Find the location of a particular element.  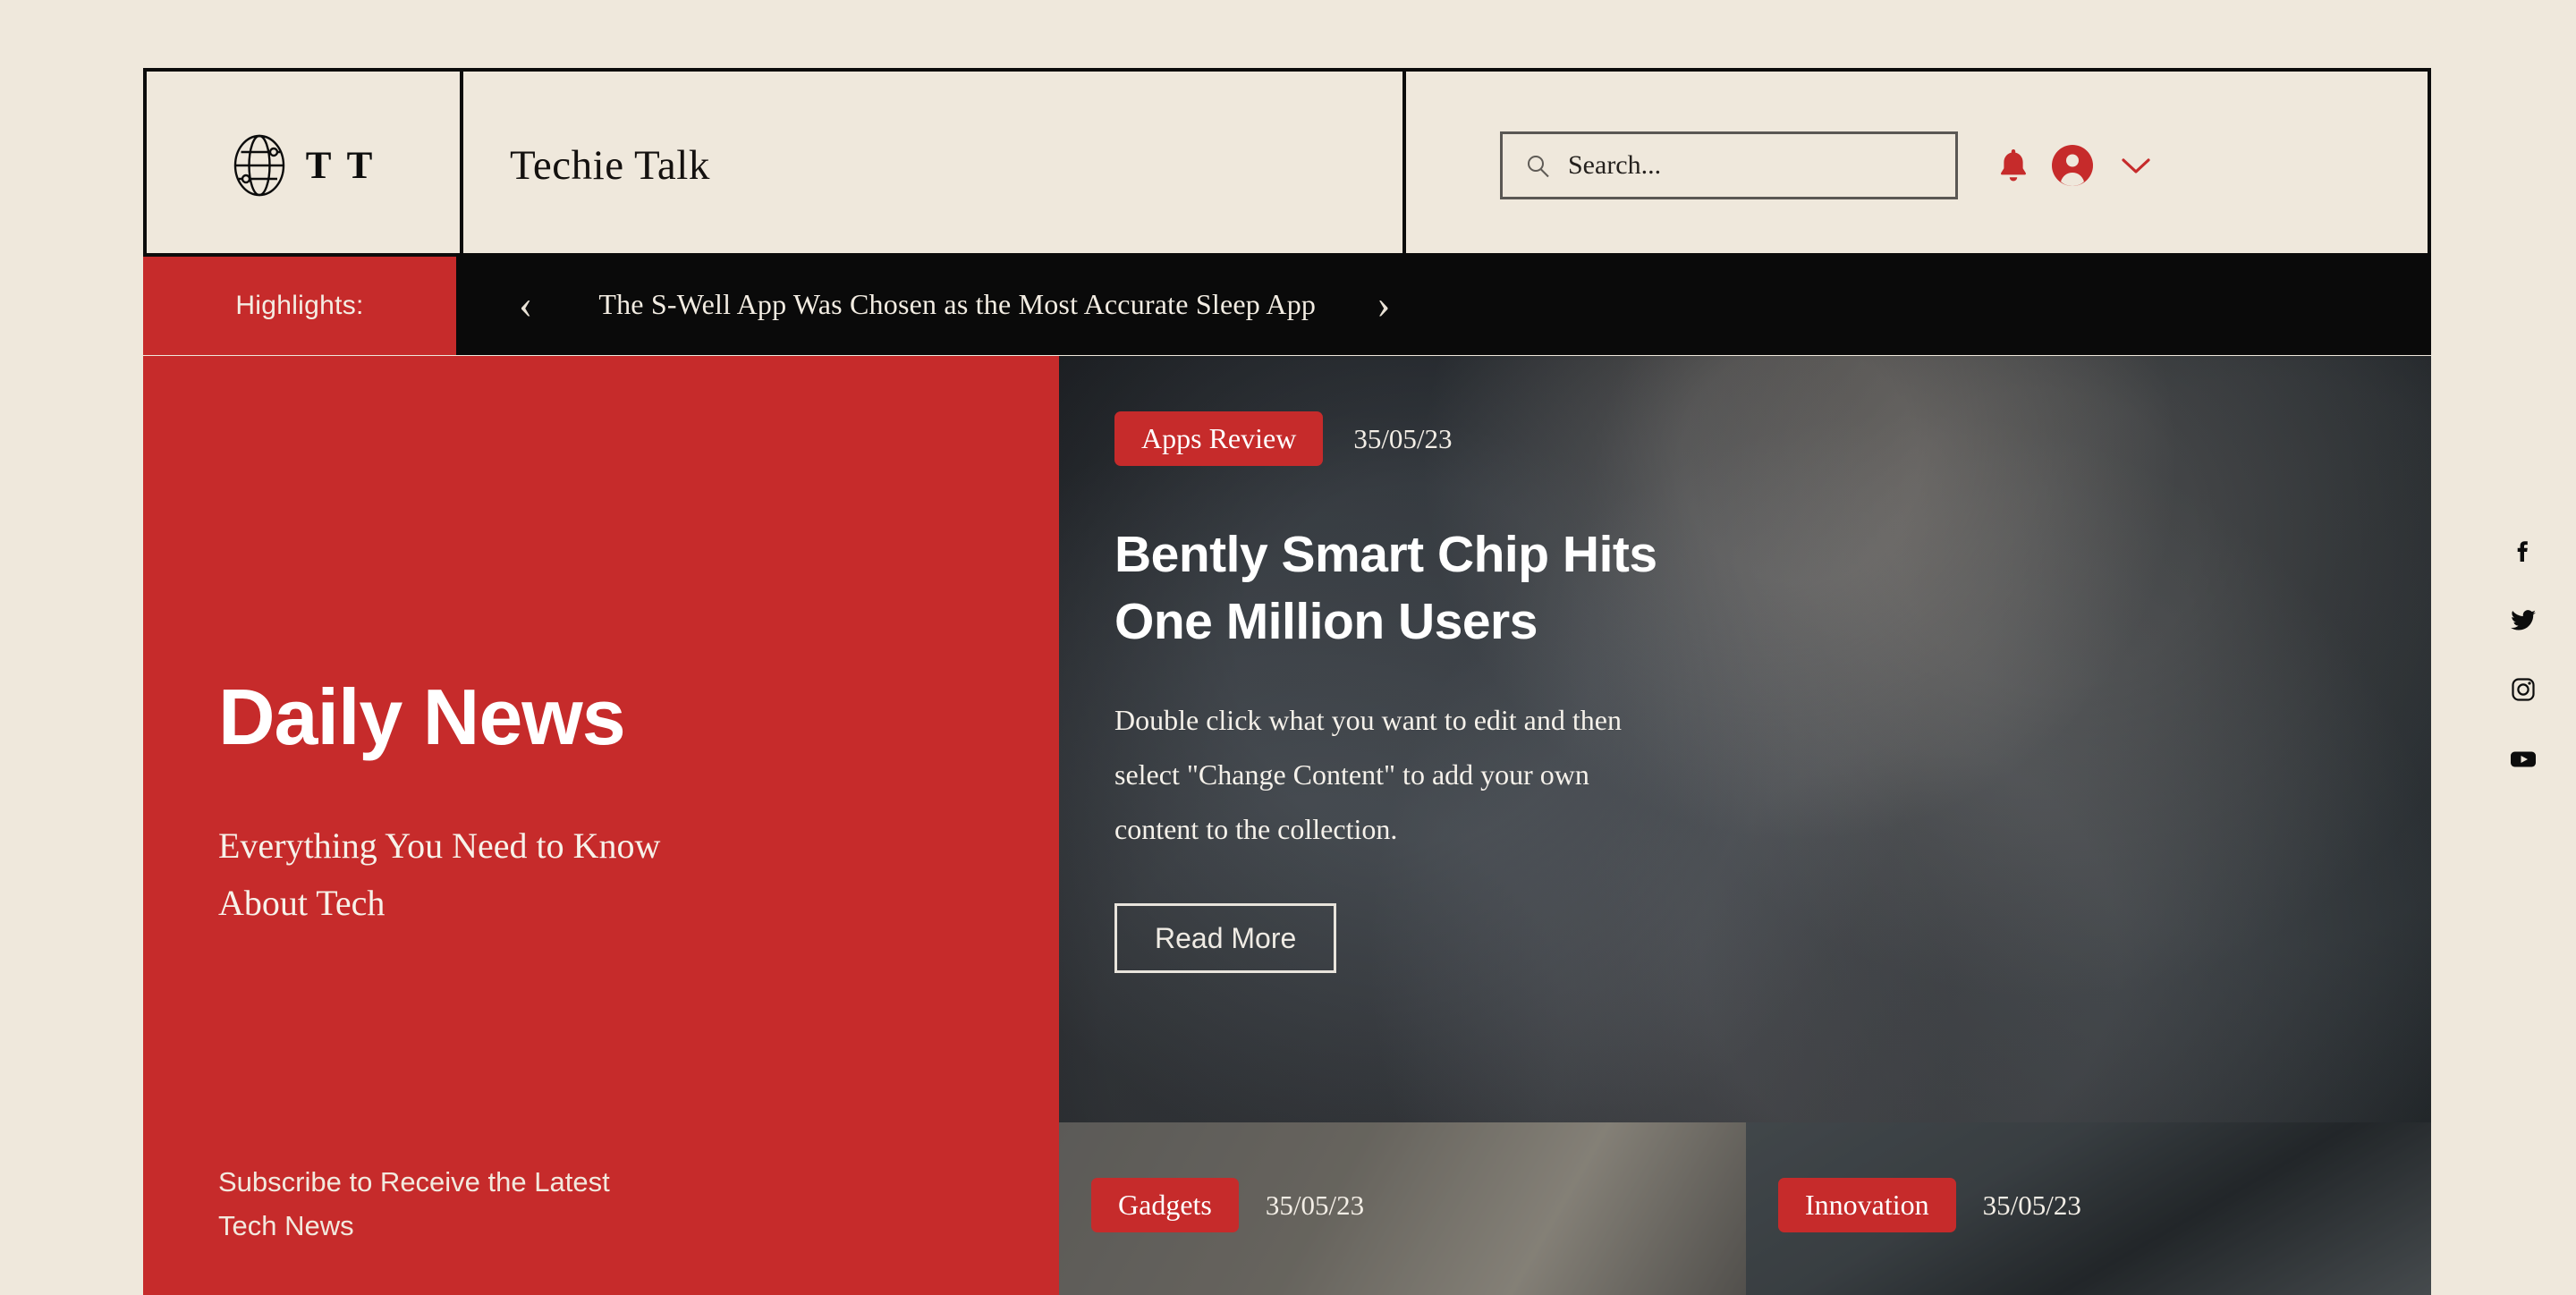

facebook-icon is located at coordinates (2523, 550).